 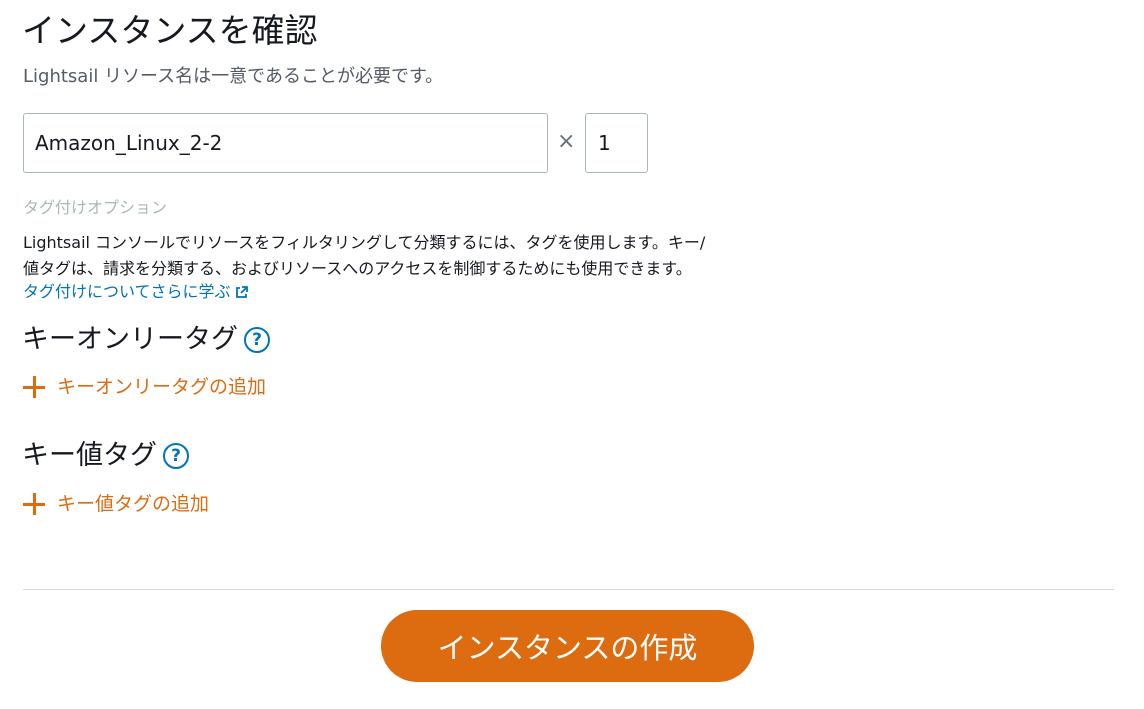 I want to click on instance-name-input, so click(x=285, y=143).